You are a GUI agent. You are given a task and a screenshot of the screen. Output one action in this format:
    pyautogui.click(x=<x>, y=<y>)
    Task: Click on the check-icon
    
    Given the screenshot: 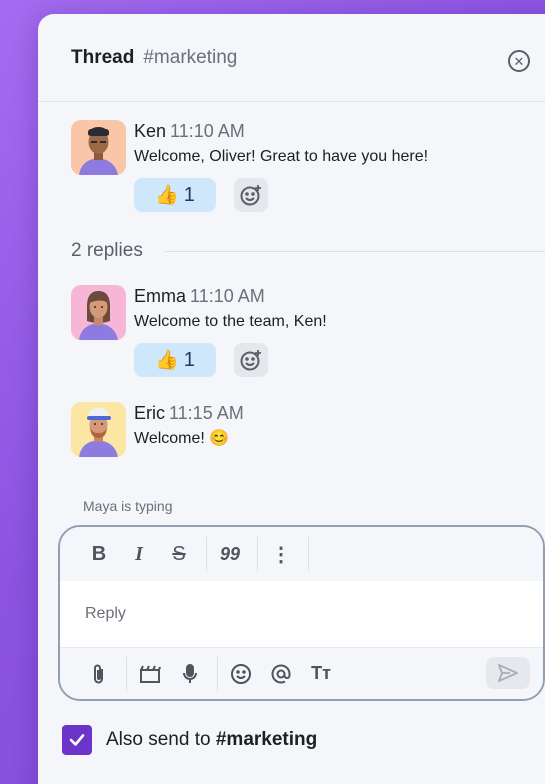 What is the action you would take?
    pyautogui.click(x=77, y=740)
    